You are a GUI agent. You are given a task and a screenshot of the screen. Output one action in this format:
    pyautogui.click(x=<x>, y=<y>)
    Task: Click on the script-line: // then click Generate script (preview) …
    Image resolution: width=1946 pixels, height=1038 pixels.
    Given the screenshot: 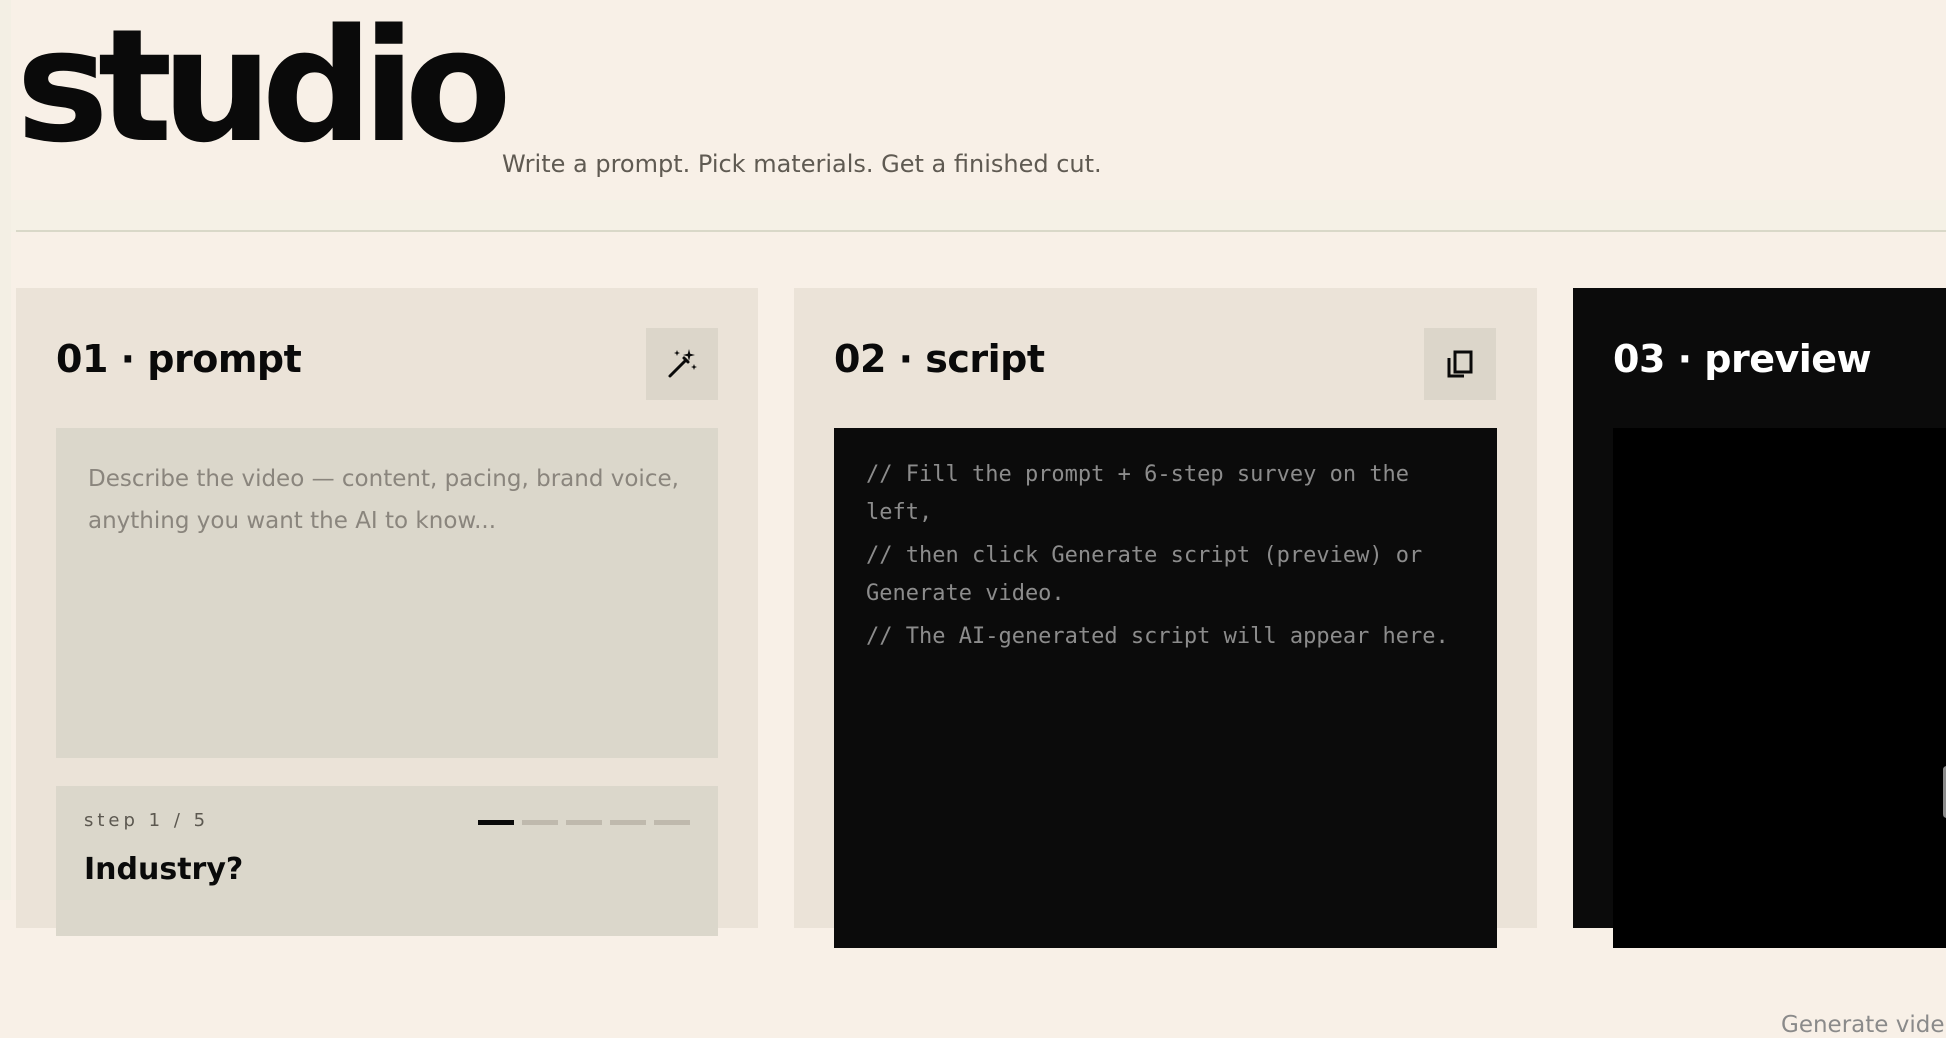 What is the action you would take?
    pyautogui.click(x=1144, y=574)
    